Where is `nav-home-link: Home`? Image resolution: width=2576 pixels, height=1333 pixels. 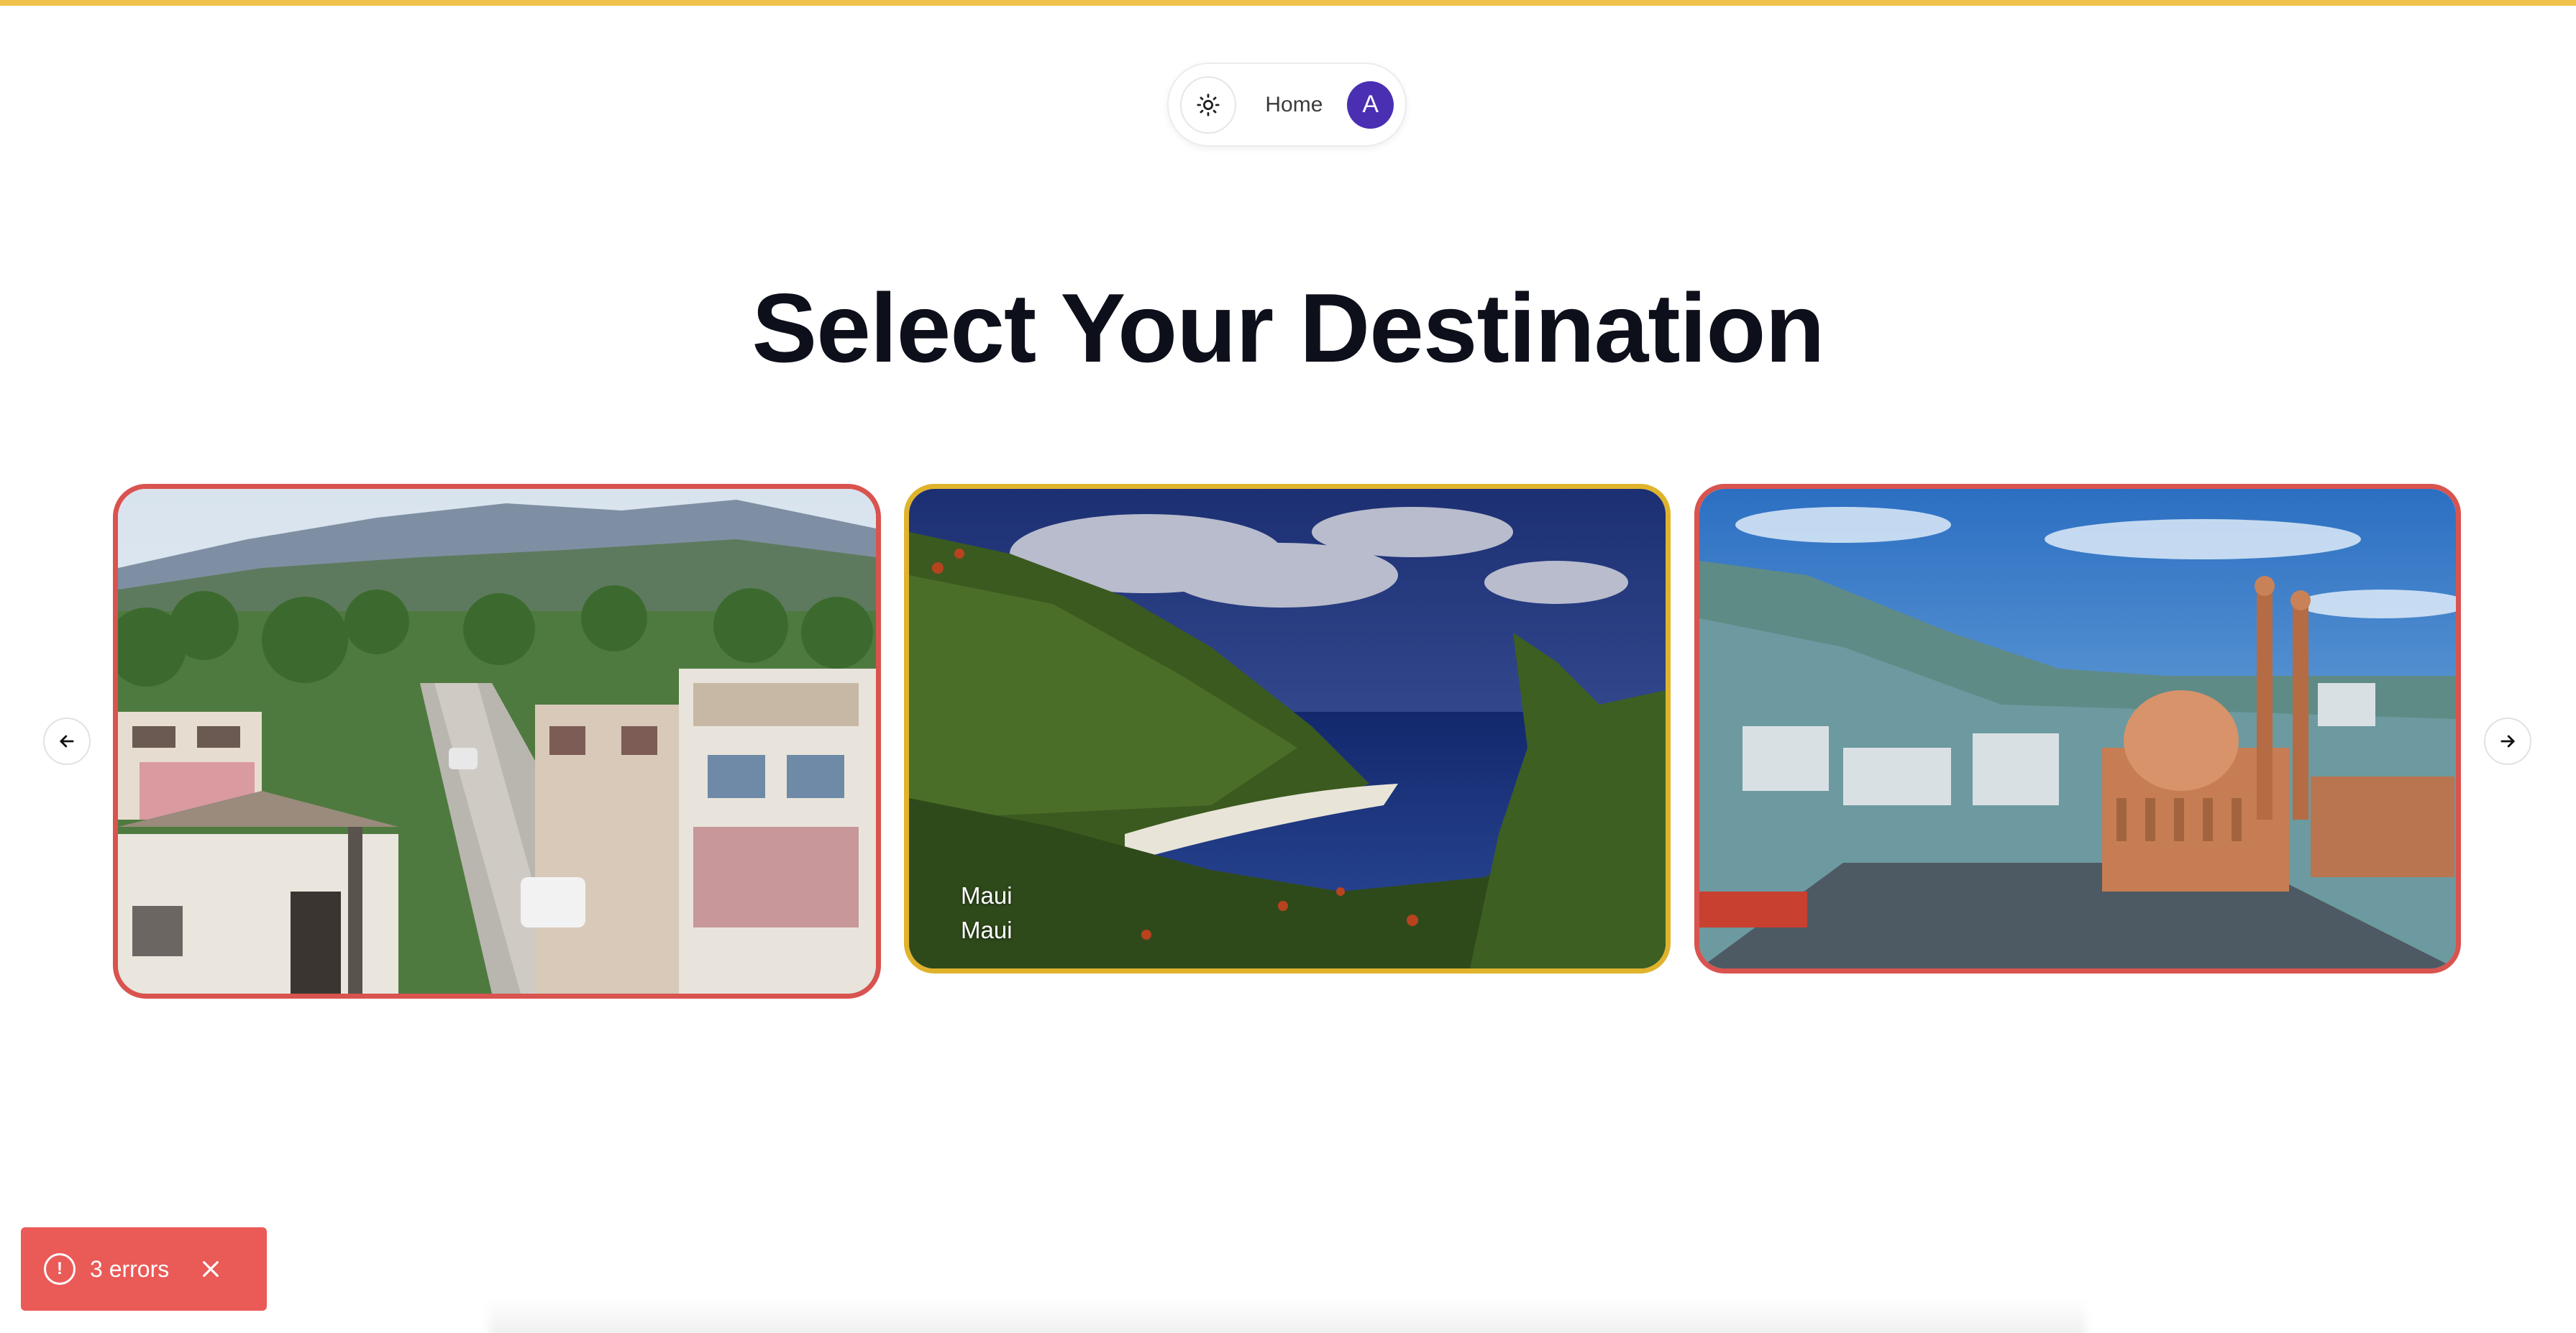 nav-home-link: Home is located at coordinates (1294, 105).